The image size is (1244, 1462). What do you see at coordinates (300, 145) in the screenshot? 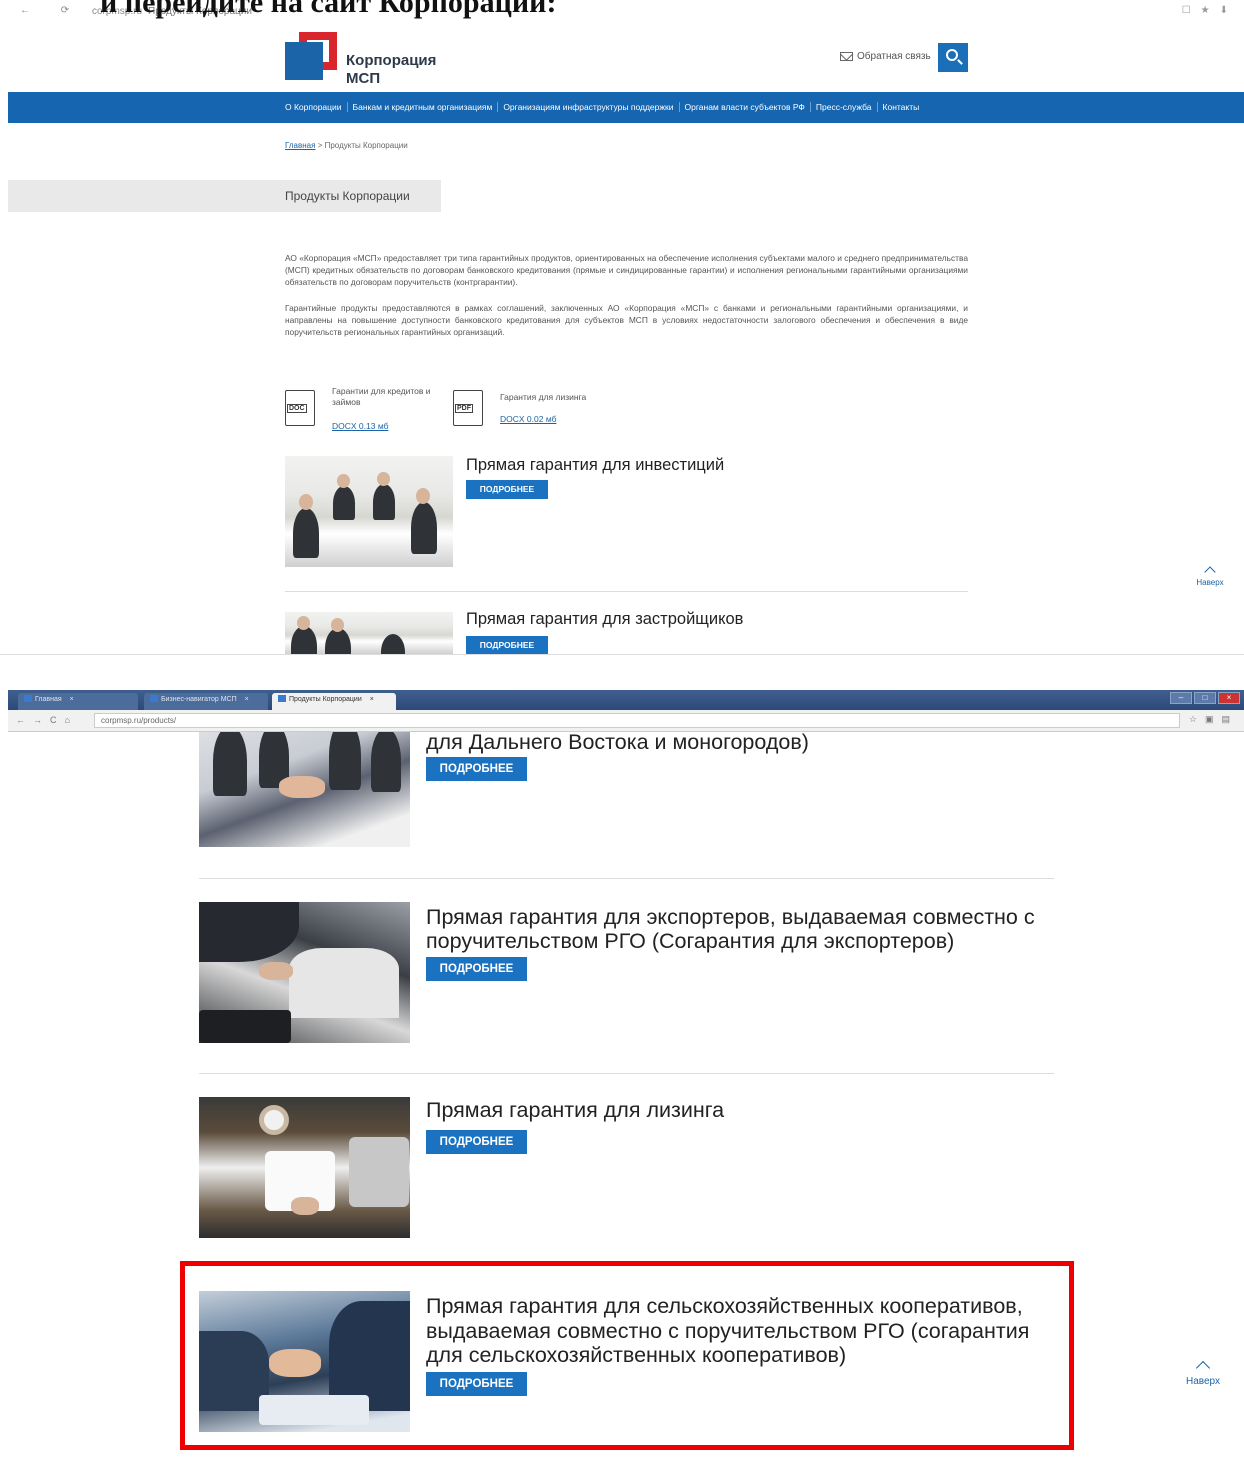
I see `breadcrumb-home-link: Главная` at bounding box center [300, 145].